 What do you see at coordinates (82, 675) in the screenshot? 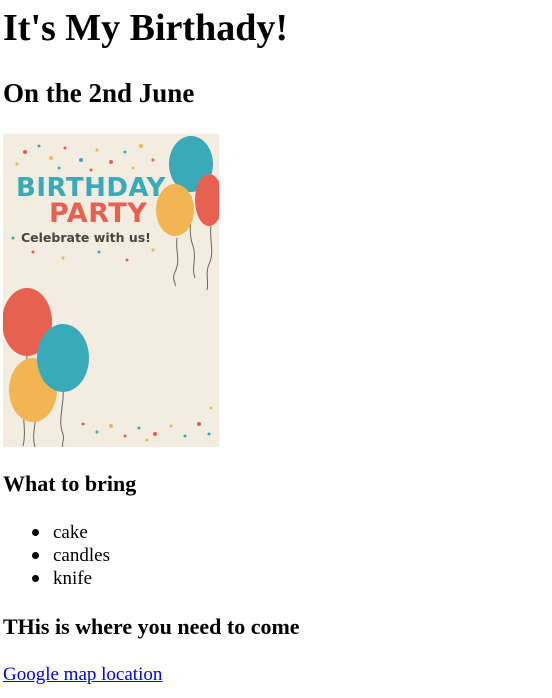
I see `google-map-link: Google map location` at bounding box center [82, 675].